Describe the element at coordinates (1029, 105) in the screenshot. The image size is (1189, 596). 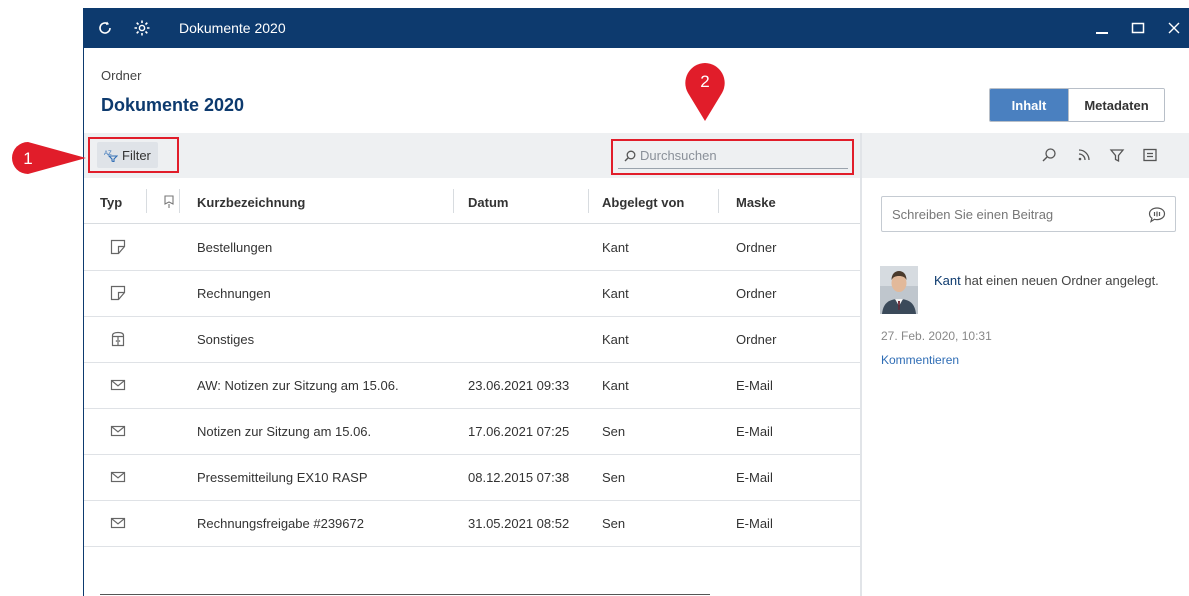
I see `tab-inhalt: Inhalt` at that location.